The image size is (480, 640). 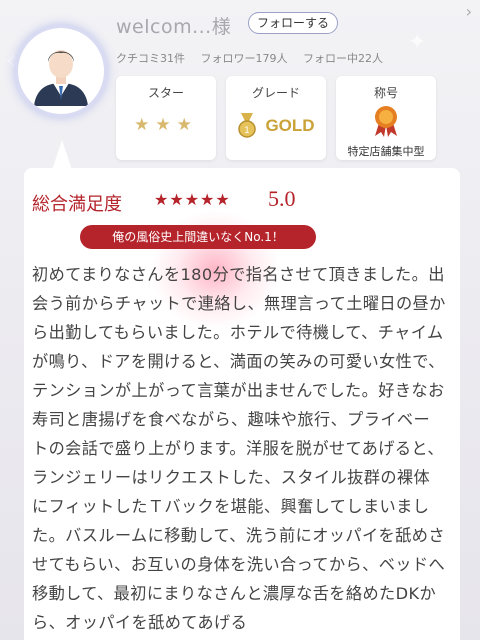 I want to click on svg-text: 1, so click(x=248, y=131).